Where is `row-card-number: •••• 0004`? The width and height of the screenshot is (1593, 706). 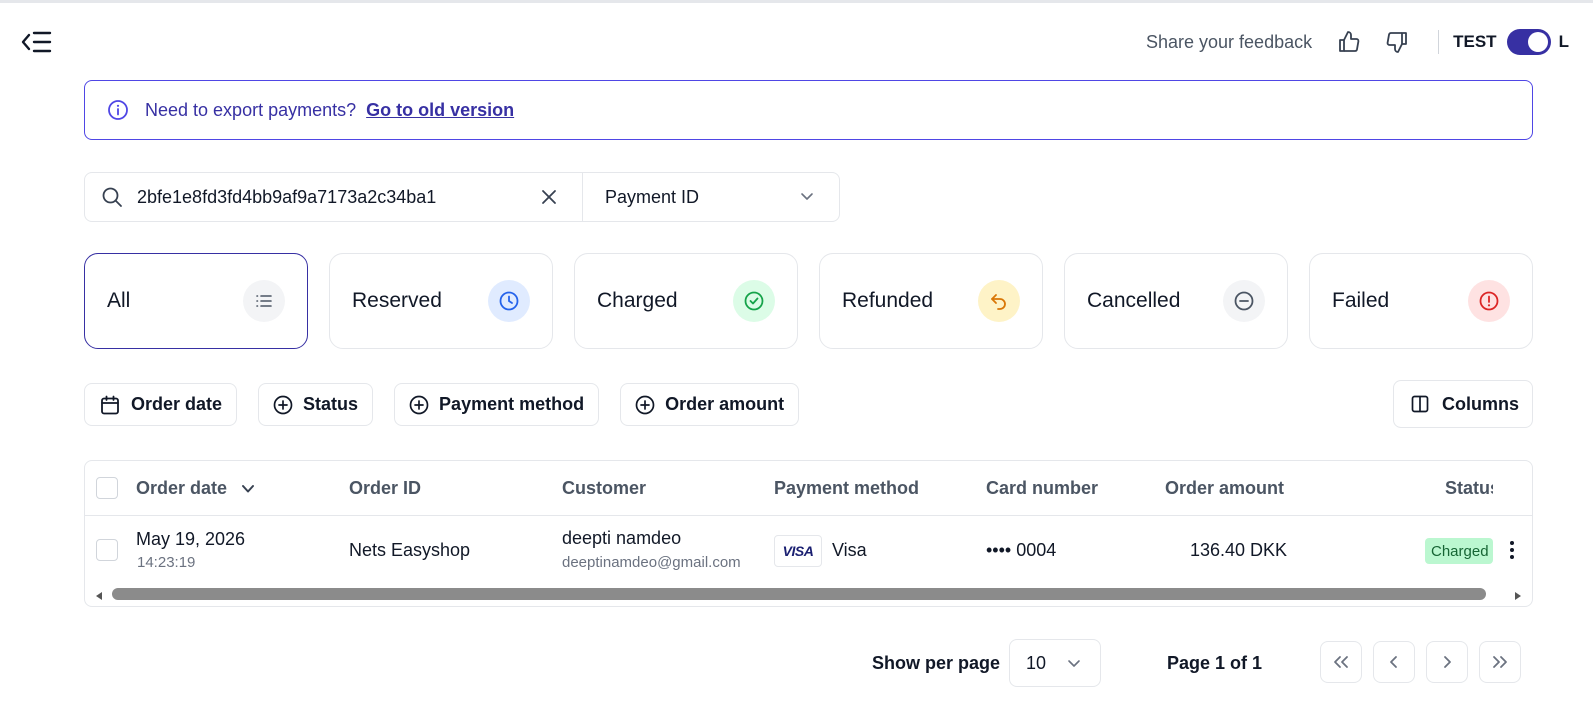 row-card-number: •••• 0004 is located at coordinates (1021, 550).